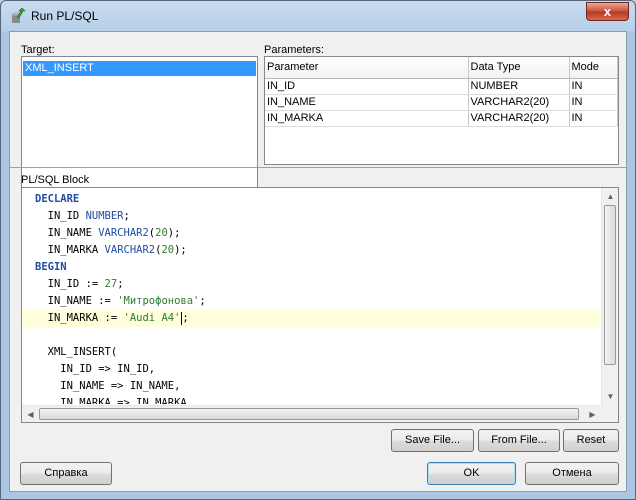  Describe the element at coordinates (18, 15) in the screenshot. I see `green-arrow-db-icon` at that location.